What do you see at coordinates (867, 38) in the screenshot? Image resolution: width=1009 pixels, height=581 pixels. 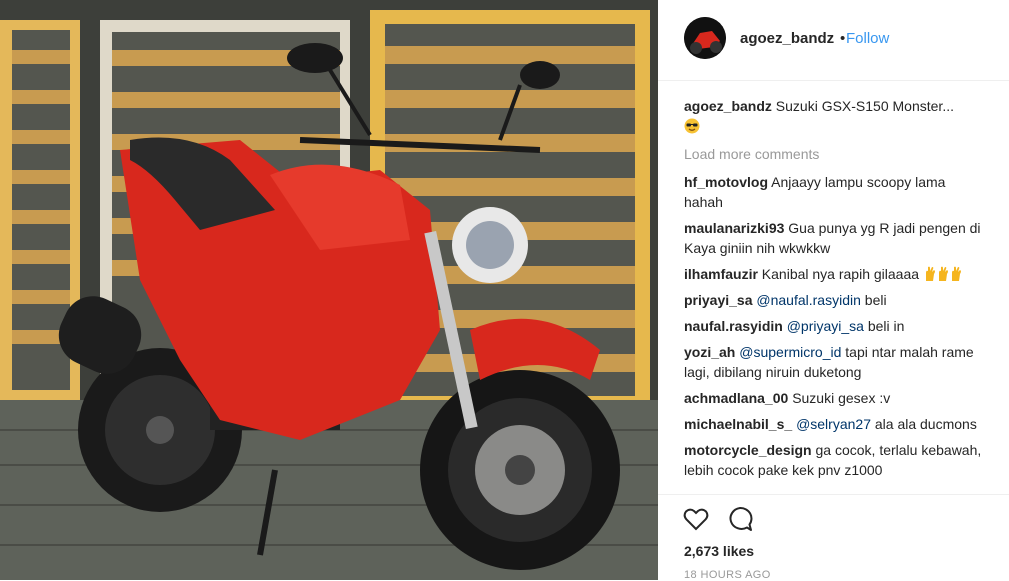 I see `follow-button: Follow` at bounding box center [867, 38].